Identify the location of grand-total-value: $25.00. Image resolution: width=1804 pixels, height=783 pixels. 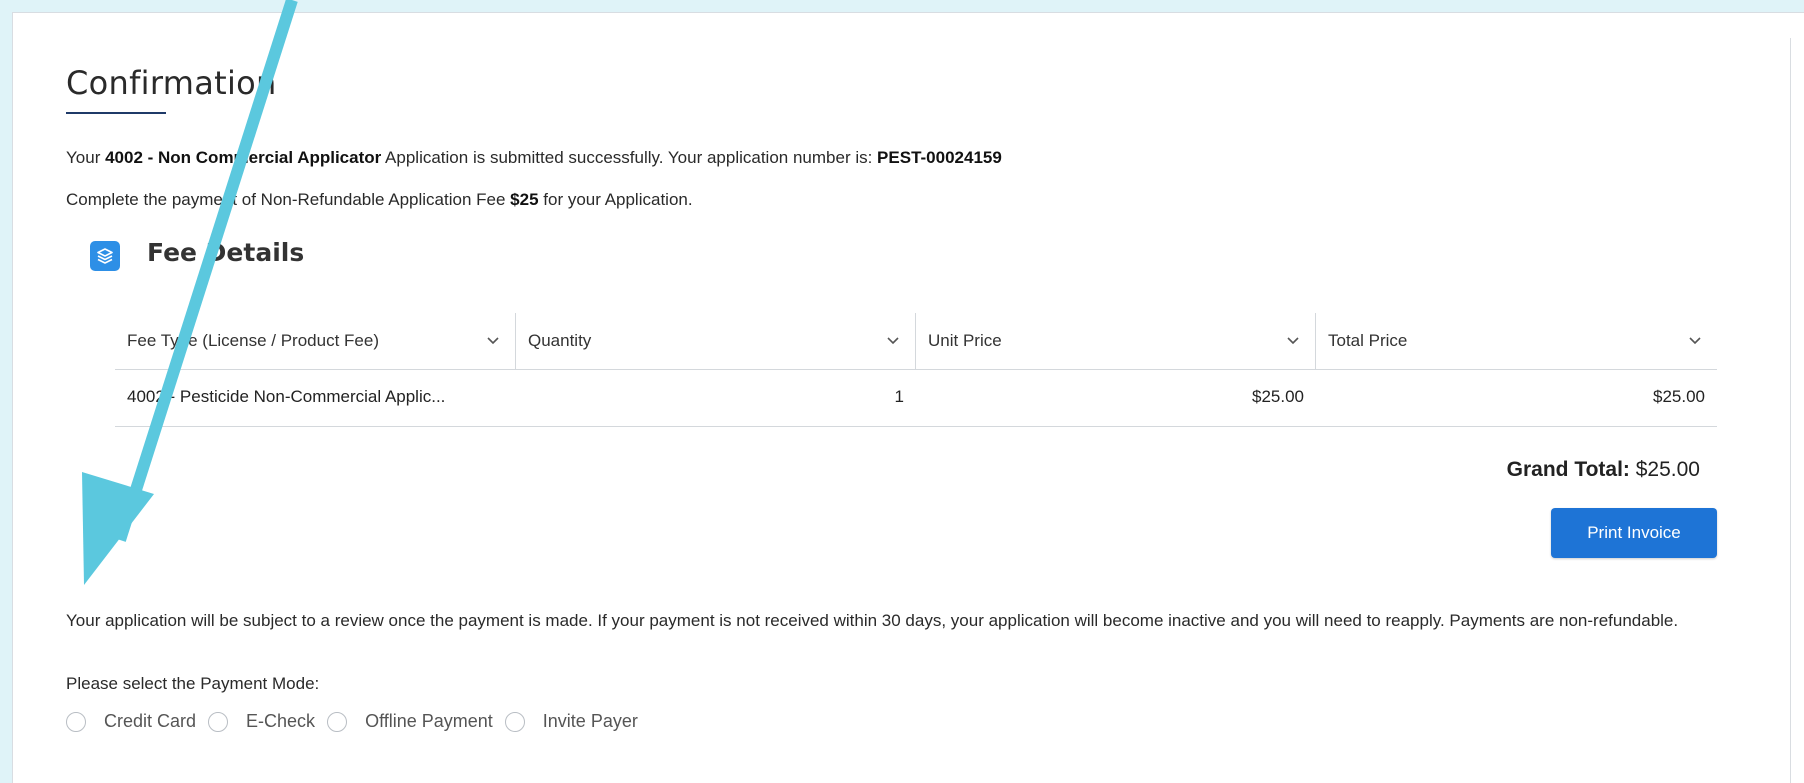
(1664, 469).